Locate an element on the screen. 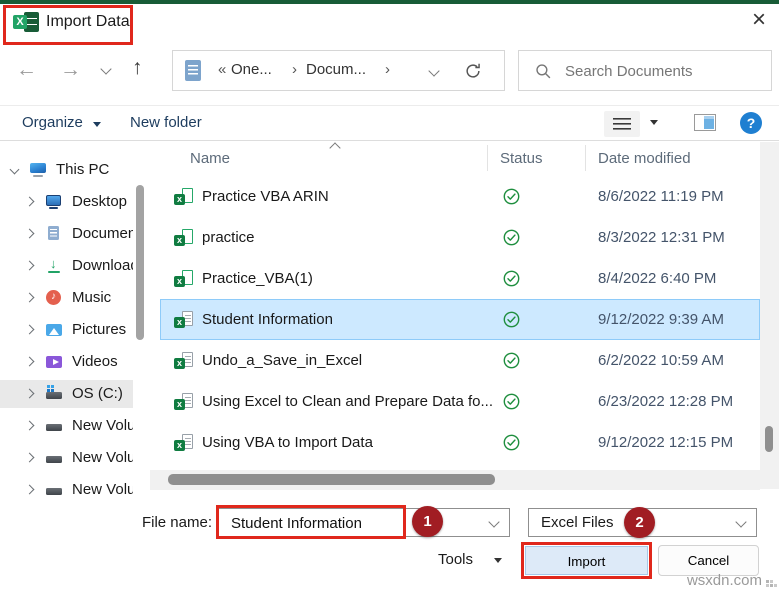 Image resolution: width=779 pixels, height=590 pixels. file-type-value: Excel Files is located at coordinates (577, 522).